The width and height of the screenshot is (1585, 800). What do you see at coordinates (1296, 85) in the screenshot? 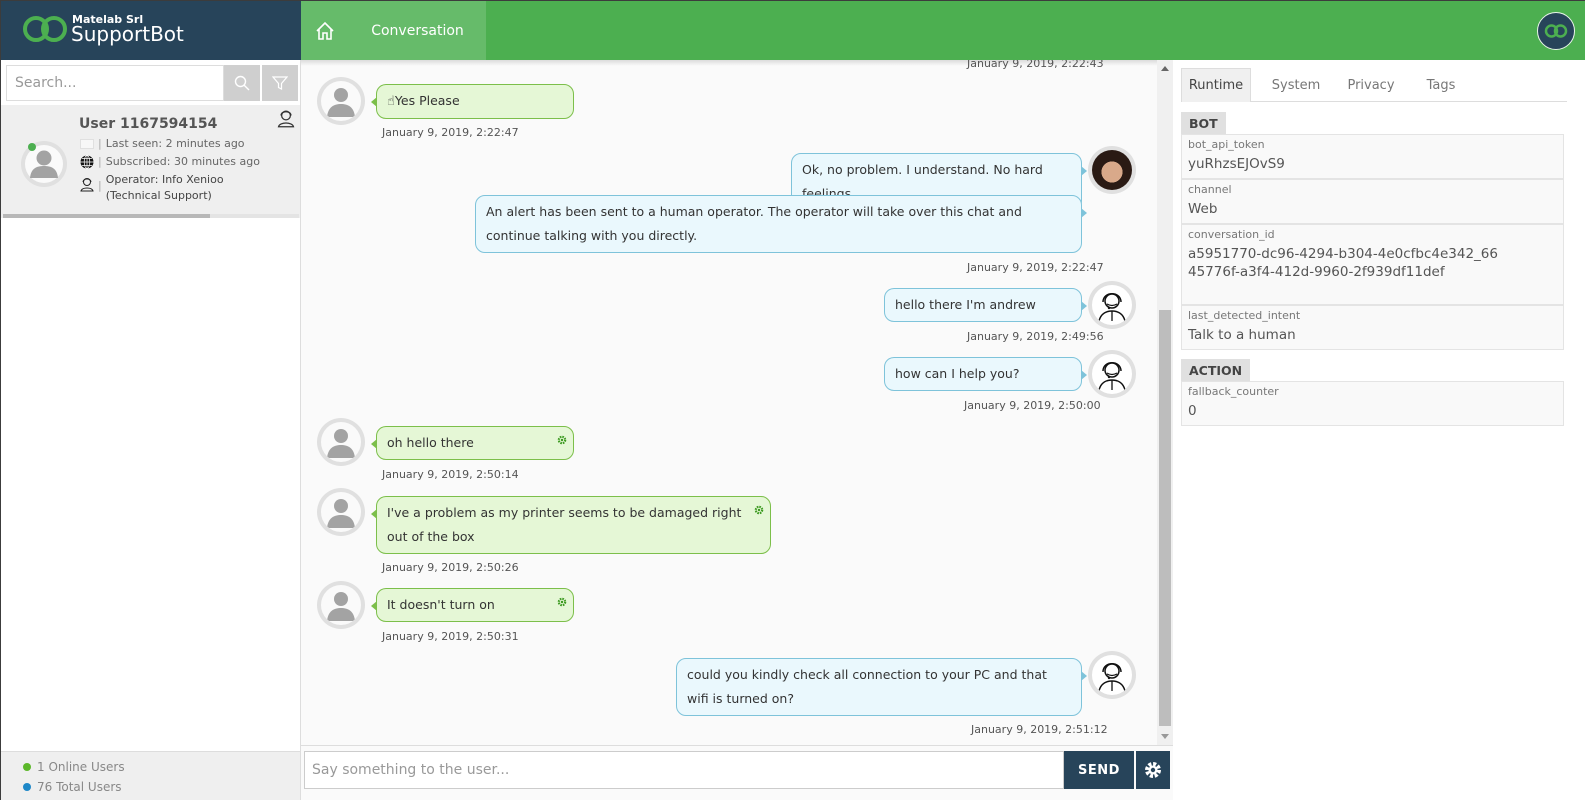
I see `tab-system: System` at bounding box center [1296, 85].